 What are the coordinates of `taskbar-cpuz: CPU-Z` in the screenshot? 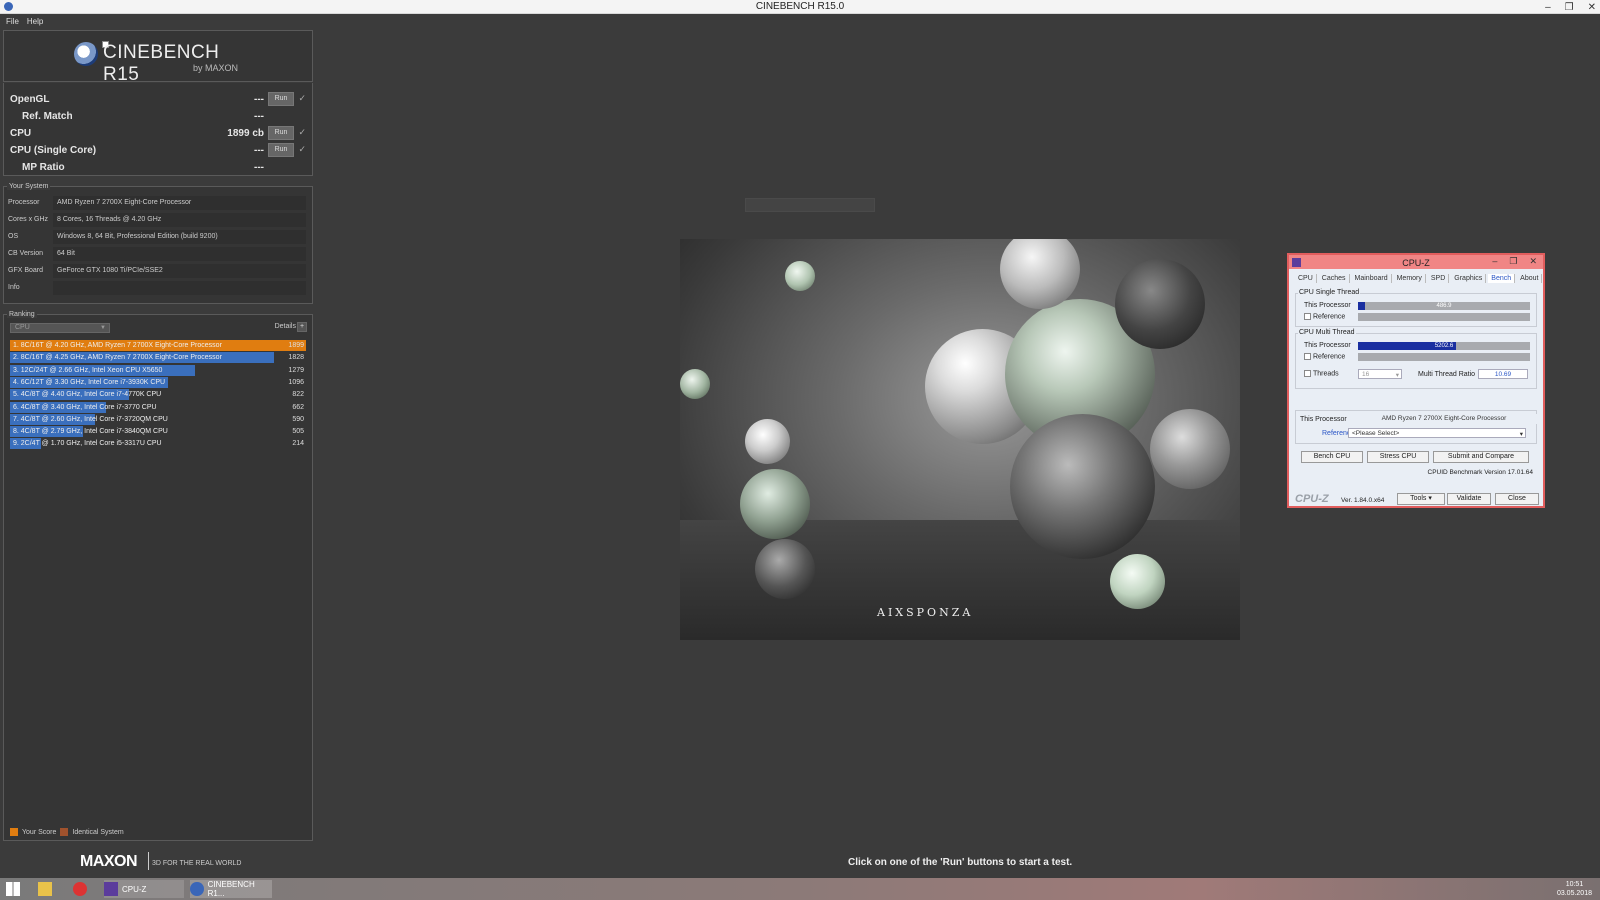 It's located at (144, 889).